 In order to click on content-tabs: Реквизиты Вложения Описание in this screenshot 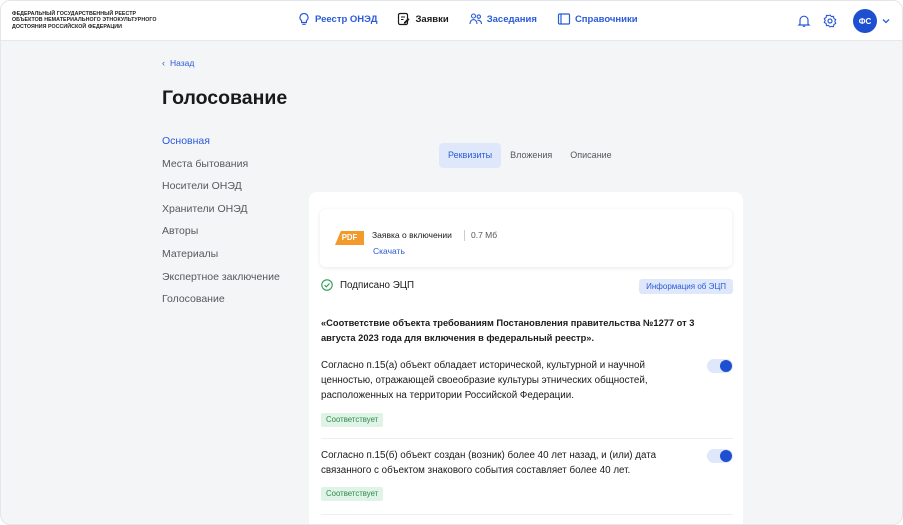, I will do `click(530, 155)`.